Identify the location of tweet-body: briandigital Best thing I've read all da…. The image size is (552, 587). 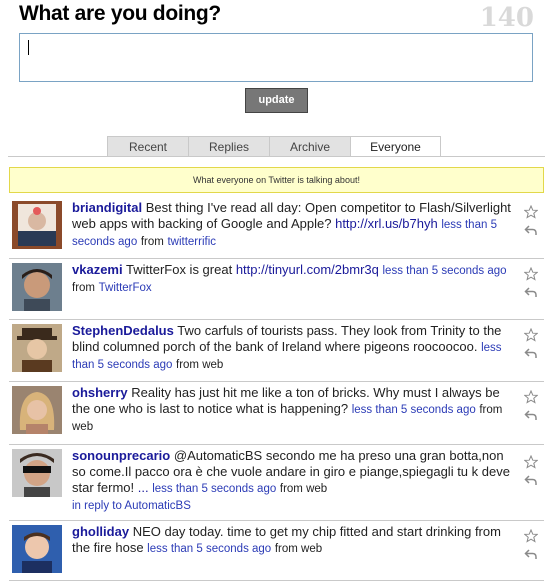
(295, 225).